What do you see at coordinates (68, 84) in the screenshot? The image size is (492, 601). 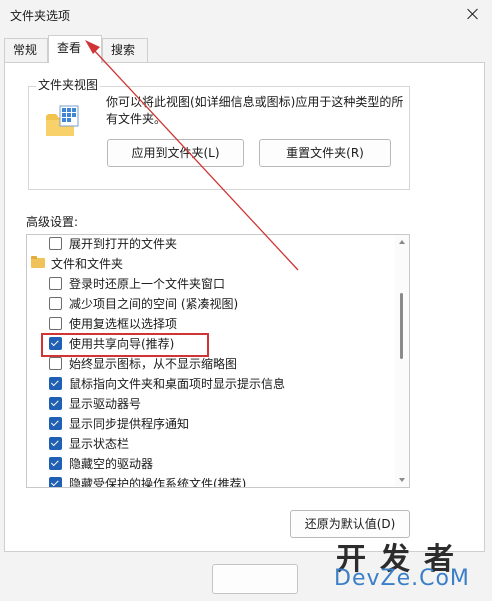 I see `folder-views-label: 文件夹视图` at bounding box center [68, 84].